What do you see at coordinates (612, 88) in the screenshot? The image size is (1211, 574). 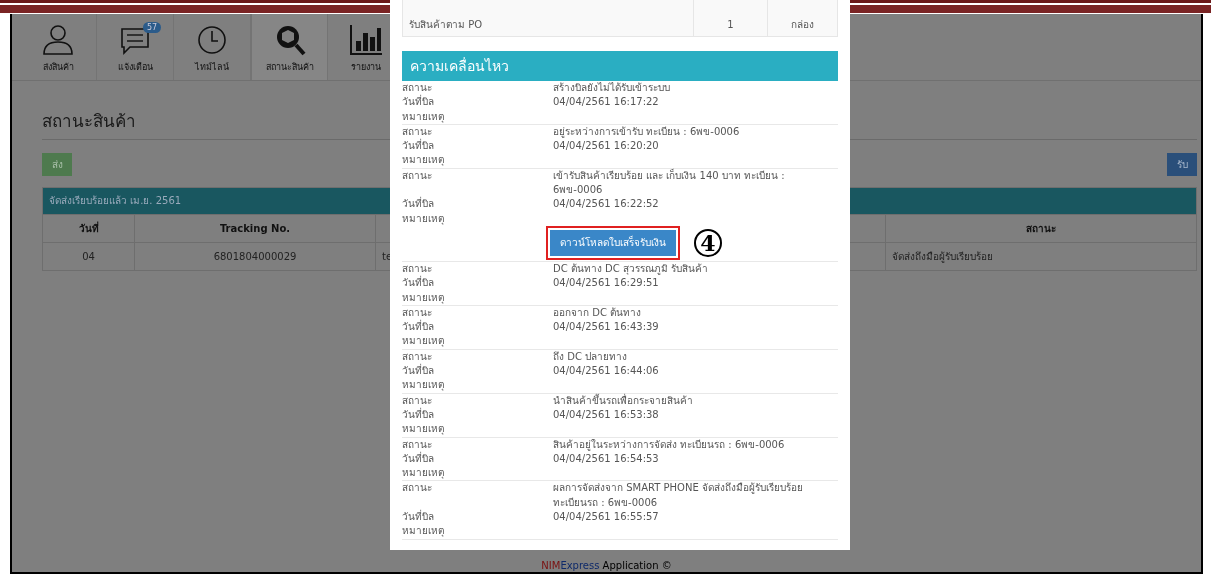 I see `field-value: สร้างบิลยังไม่ได้รับเข้าระบบ` at bounding box center [612, 88].